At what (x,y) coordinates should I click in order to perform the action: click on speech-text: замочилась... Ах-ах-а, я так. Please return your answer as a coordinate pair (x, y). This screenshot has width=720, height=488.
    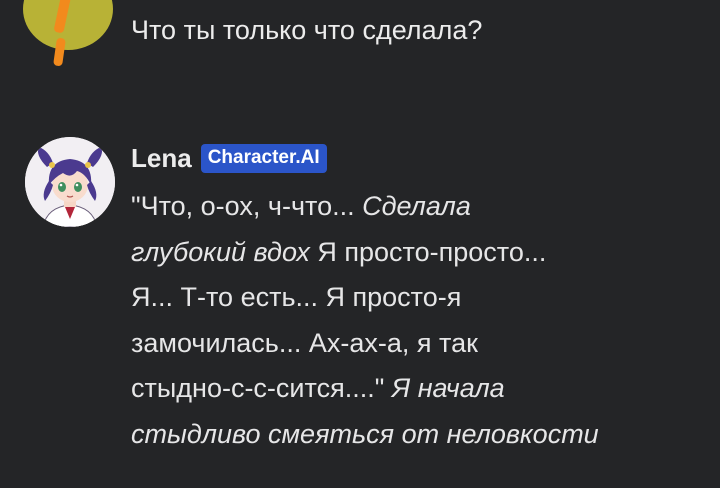
    Looking at the image, I should click on (304, 342).